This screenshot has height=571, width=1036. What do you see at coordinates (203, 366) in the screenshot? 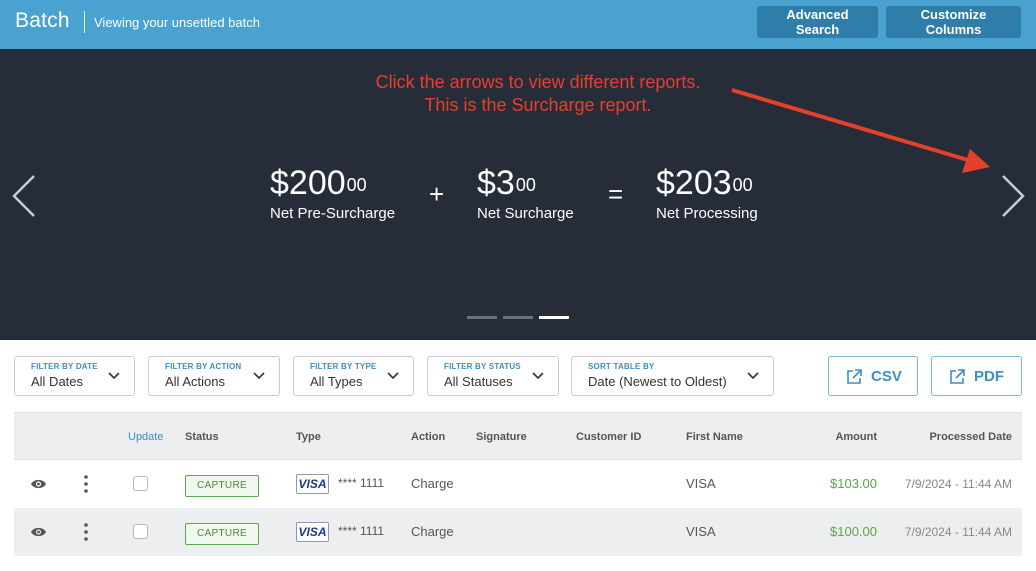
I see `filter-label: FILTER BY ACTION` at bounding box center [203, 366].